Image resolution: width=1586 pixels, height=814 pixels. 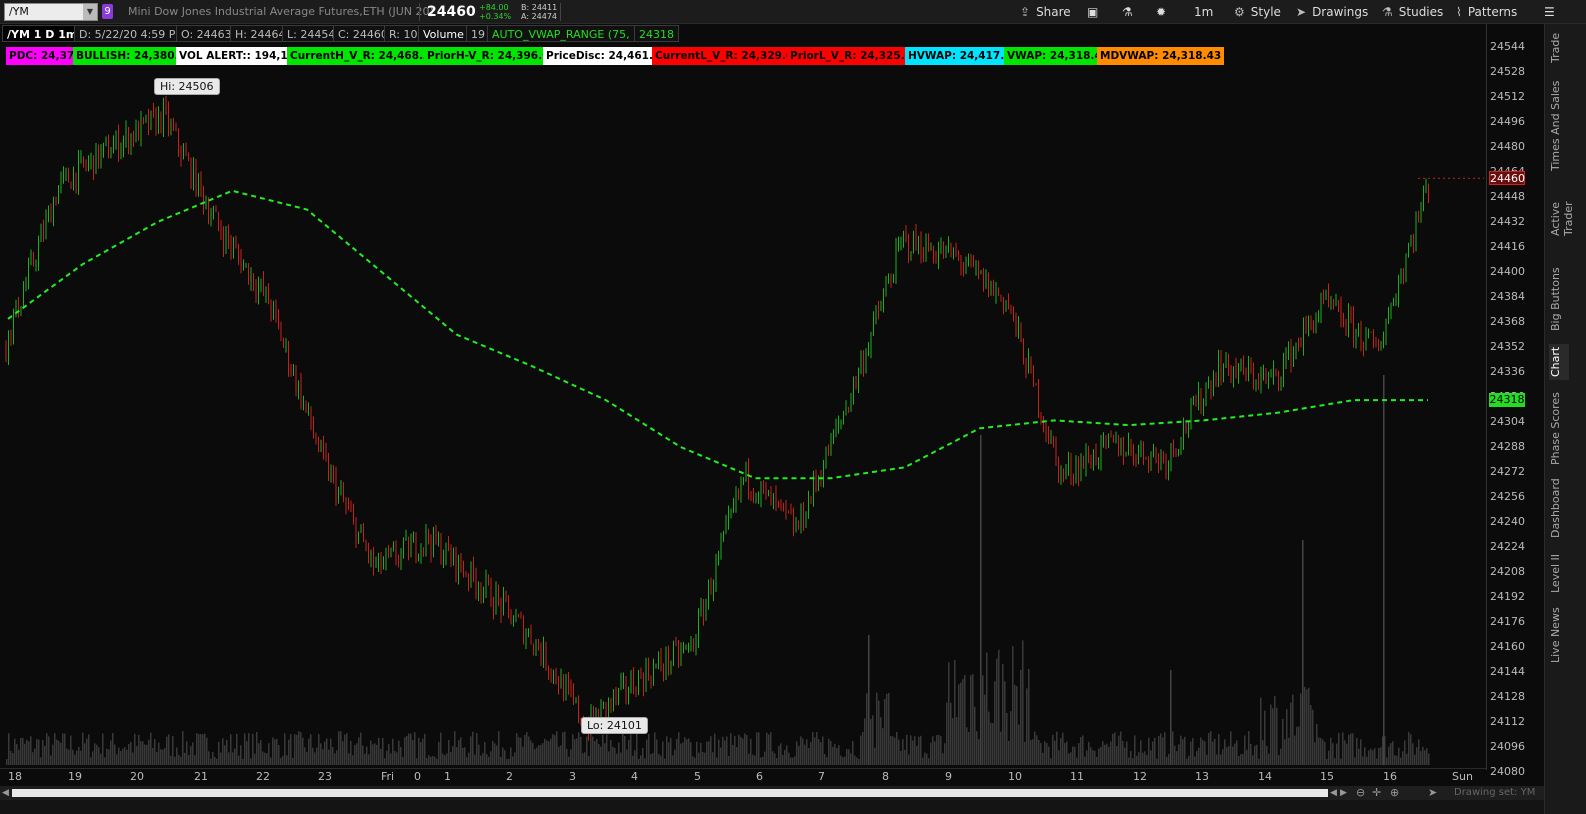 What do you see at coordinates (1360, 793) in the screenshot?
I see `zoom-out-icon: ⊖` at bounding box center [1360, 793].